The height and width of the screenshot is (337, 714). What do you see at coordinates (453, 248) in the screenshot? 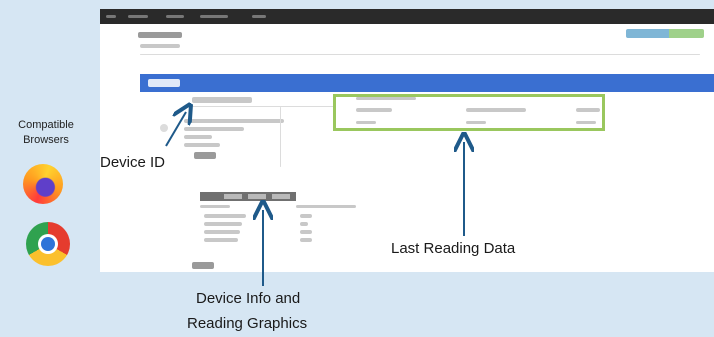
I see `last-reading-label: Last Reading Data` at bounding box center [453, 248].